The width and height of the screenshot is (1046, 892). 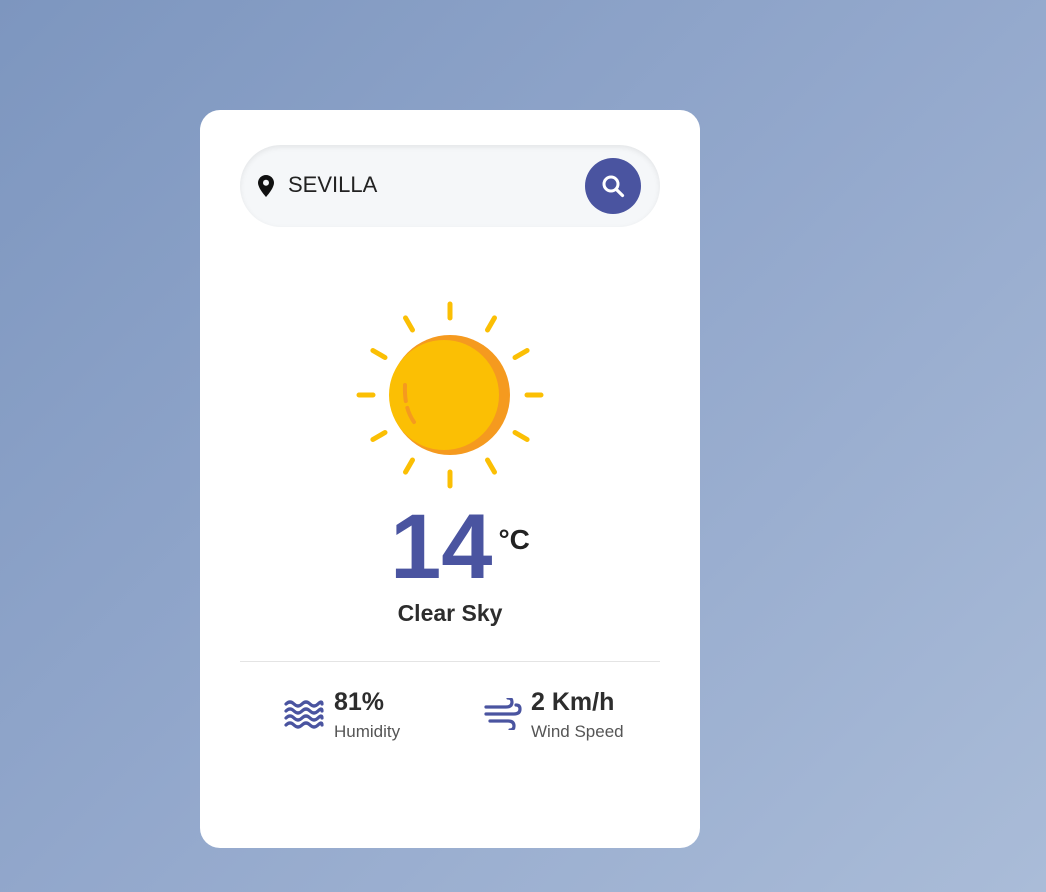 I want to click on temperature-unit: °C, so click(x=514, y=539).